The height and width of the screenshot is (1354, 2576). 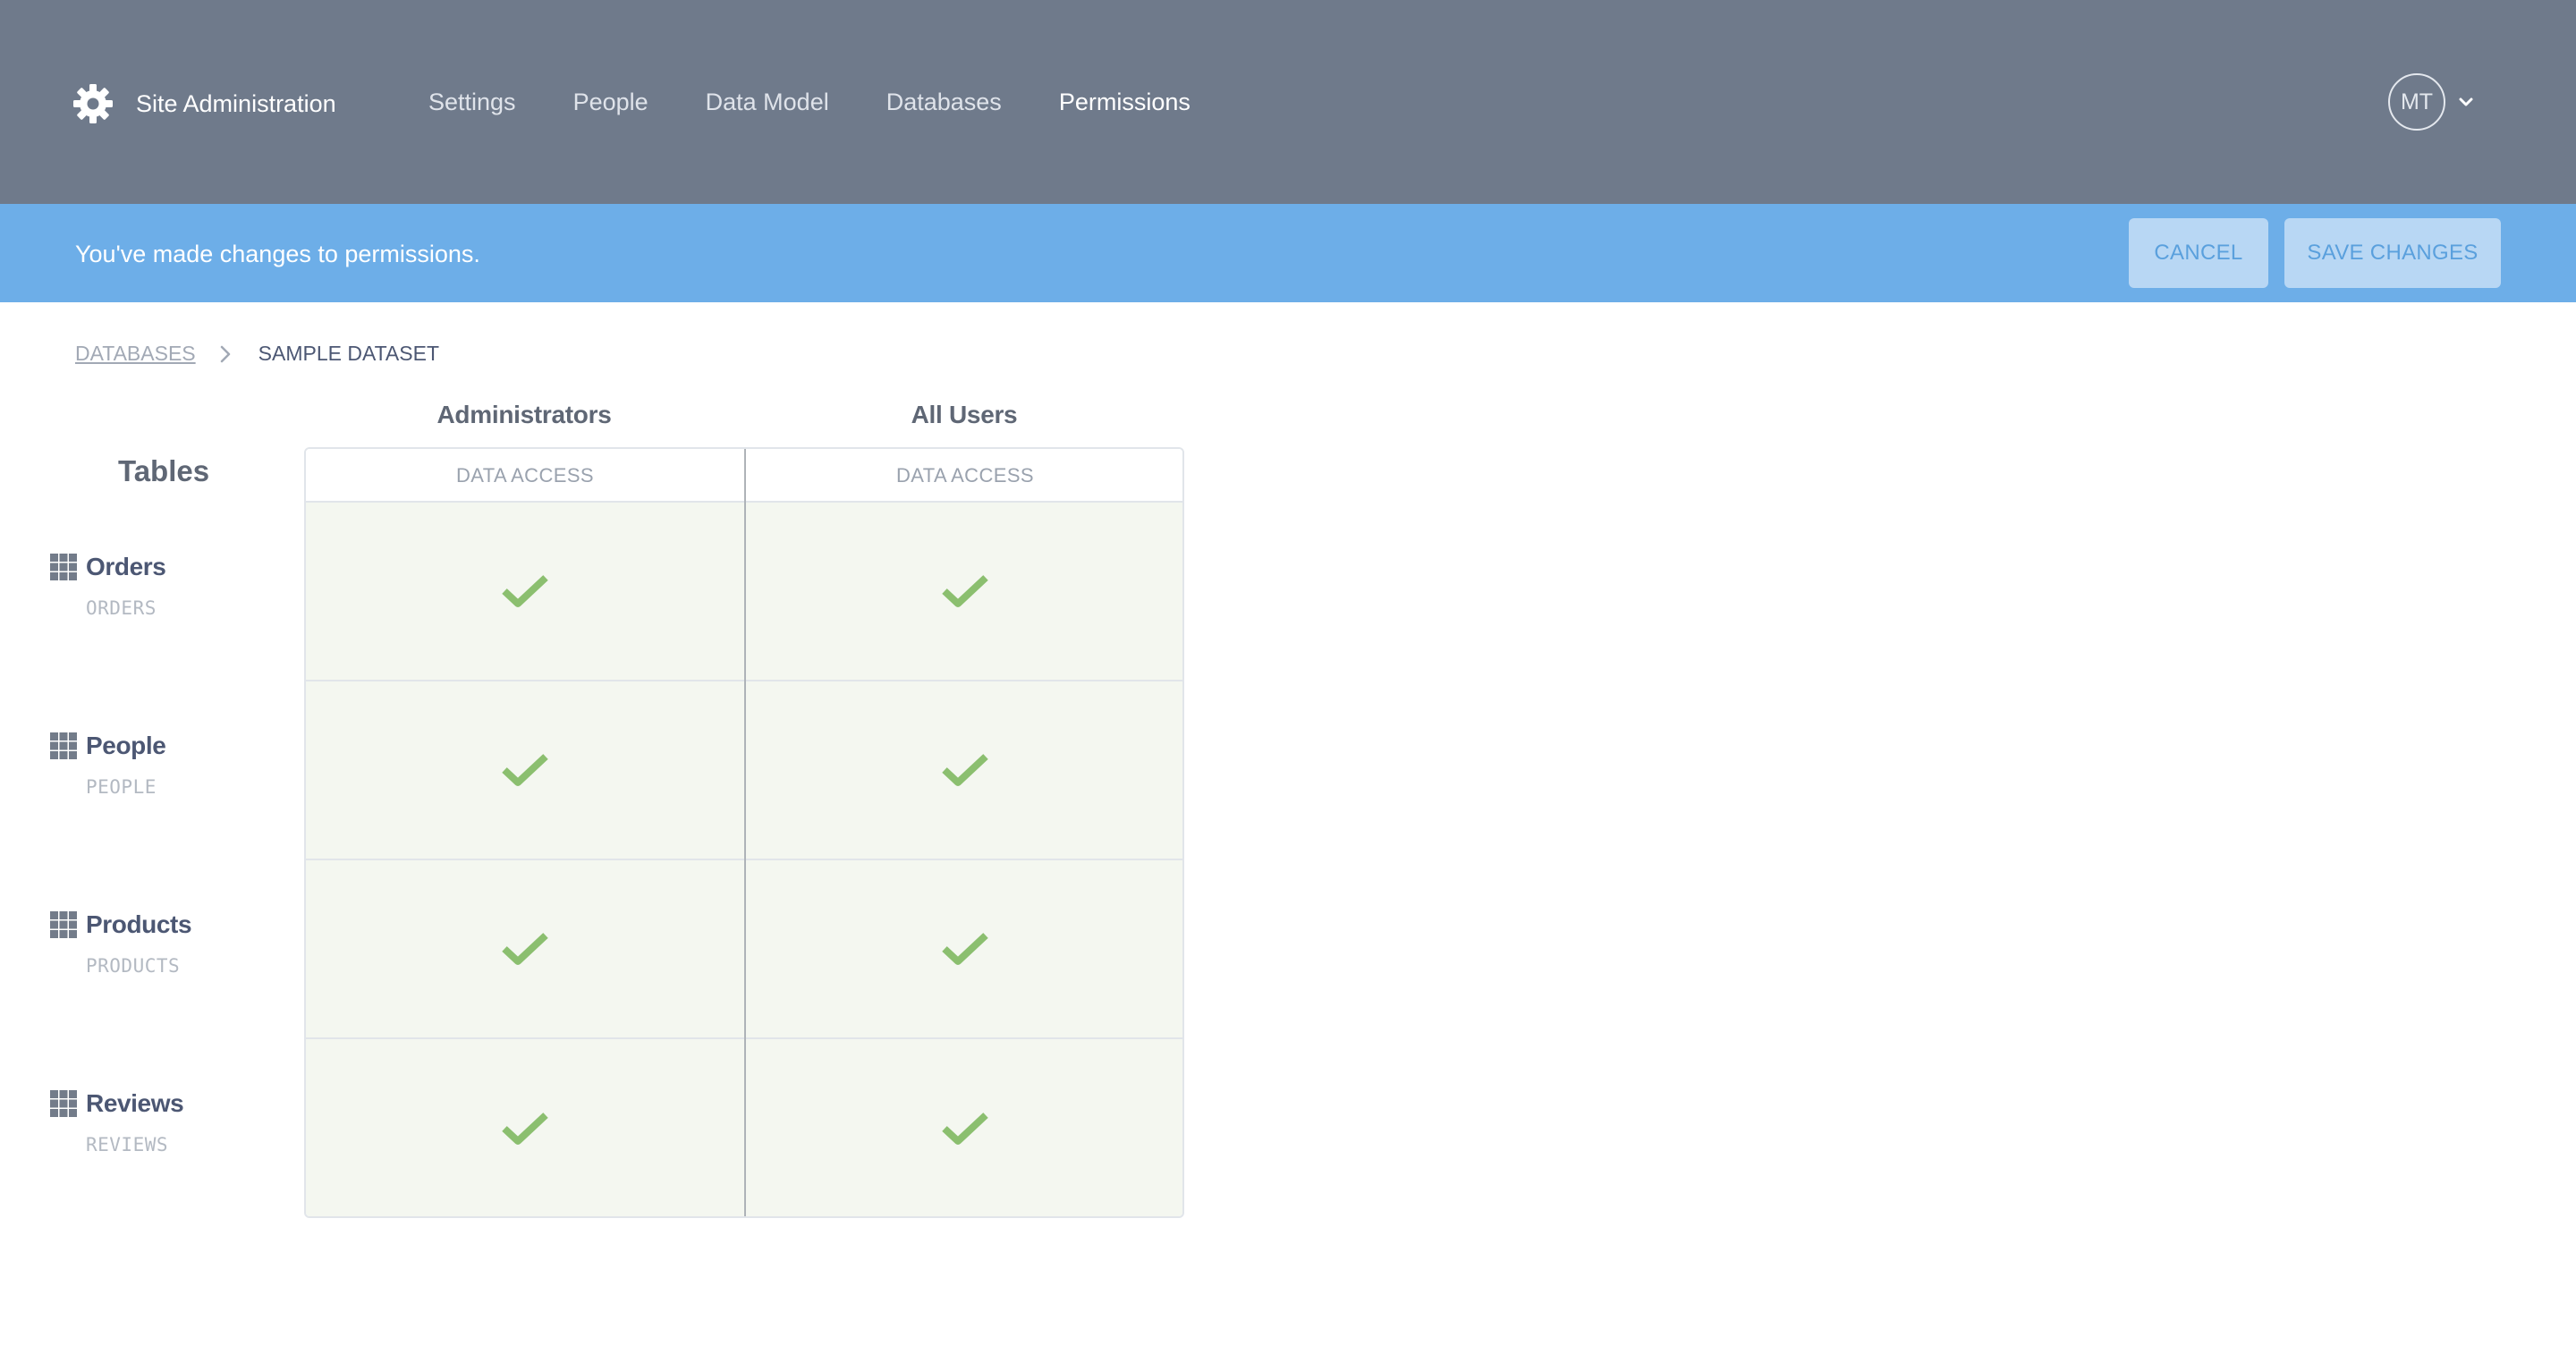 I want to click on site-admin-brand: Site Administration, so click(x=204, y=103).